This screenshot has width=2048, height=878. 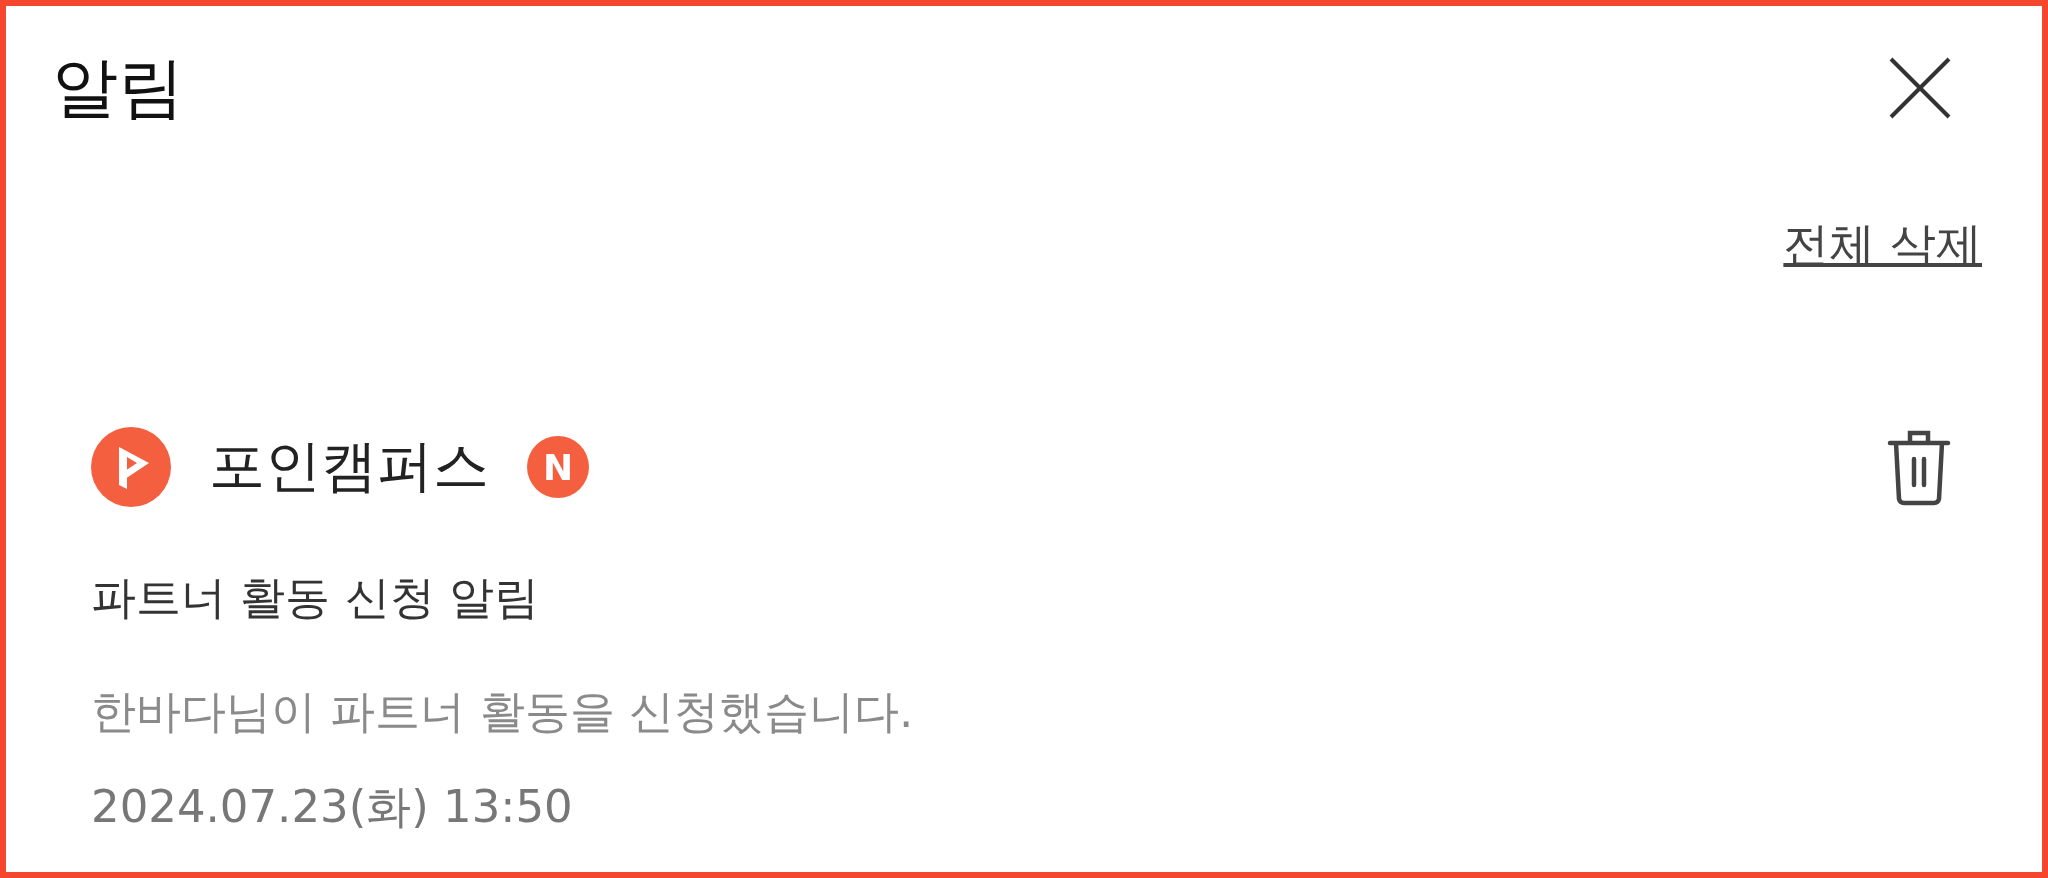 What do you see at coordinates (315, 598) in the screenshot?
I see `notification-title: 파트너 활동 신청 알림` at bounding box center [315, 598].